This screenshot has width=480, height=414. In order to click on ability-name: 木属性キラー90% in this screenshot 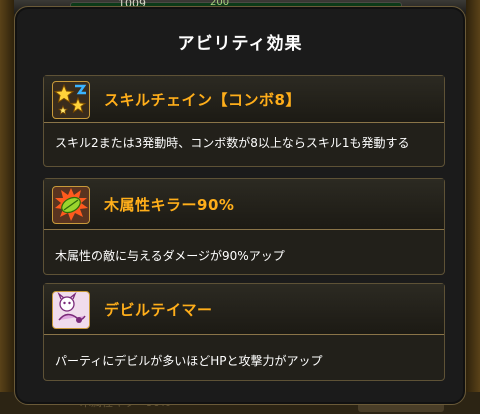, I will do `click(169, 205)`.